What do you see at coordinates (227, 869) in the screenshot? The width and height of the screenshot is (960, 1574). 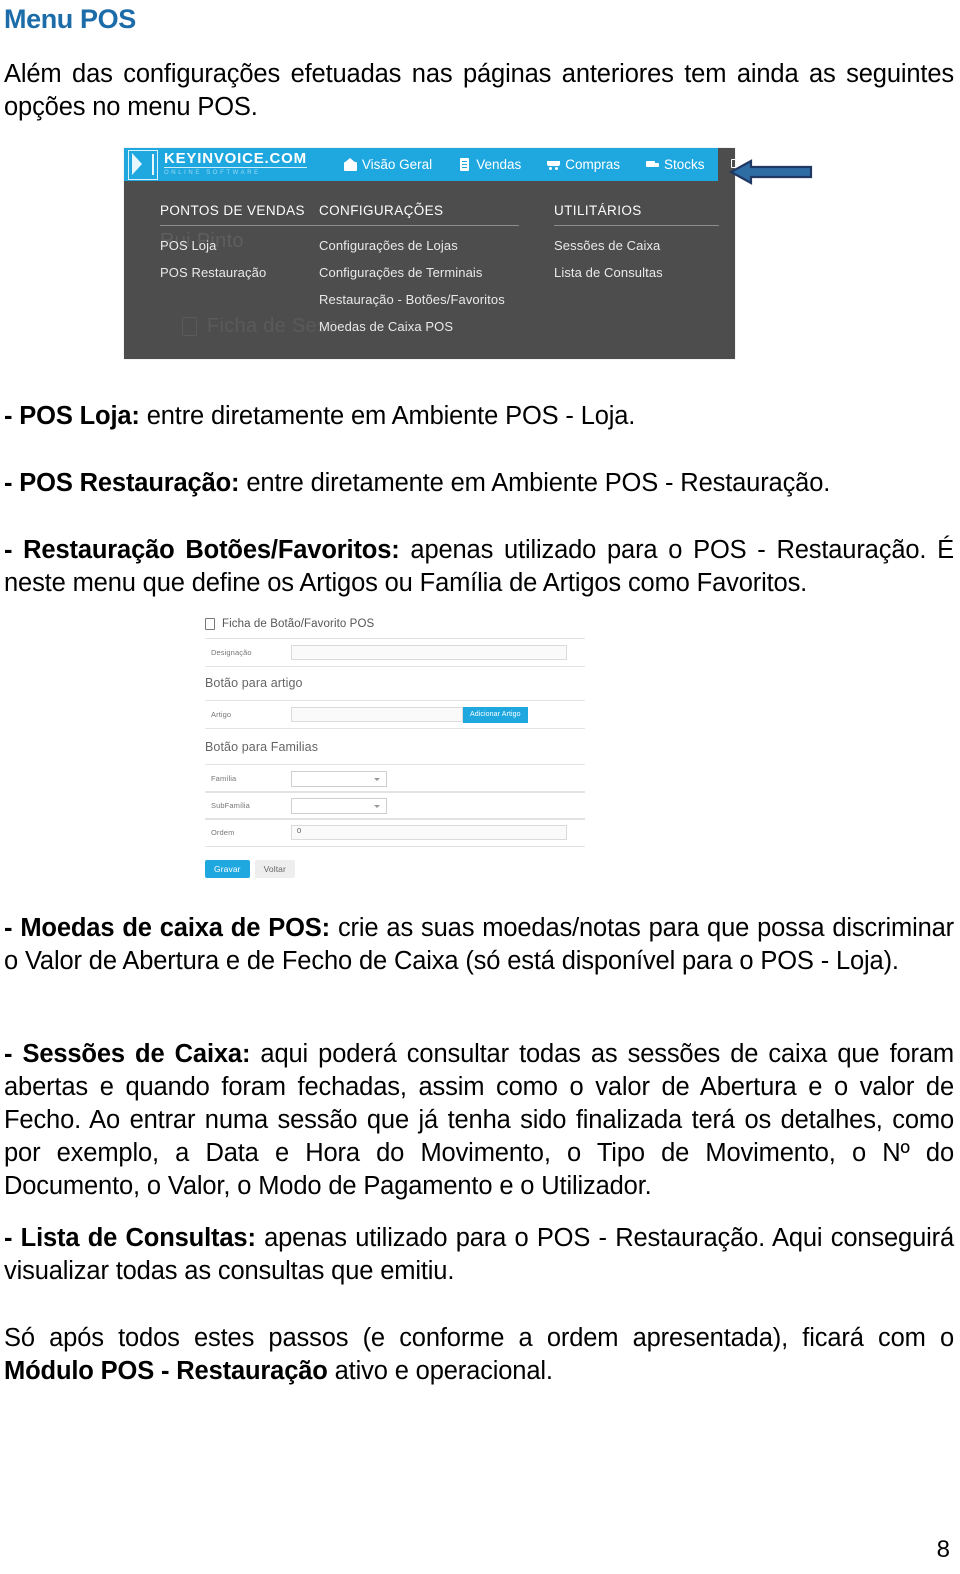 I see `gravar-button: Gravar` at bounding box center [227, 869].